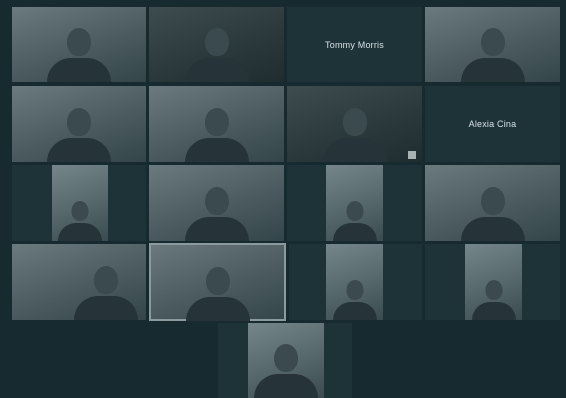 This screenshot has width=566, height=398. I want to click on participant-tile-8: Alexia Cina, so click(492, 124).